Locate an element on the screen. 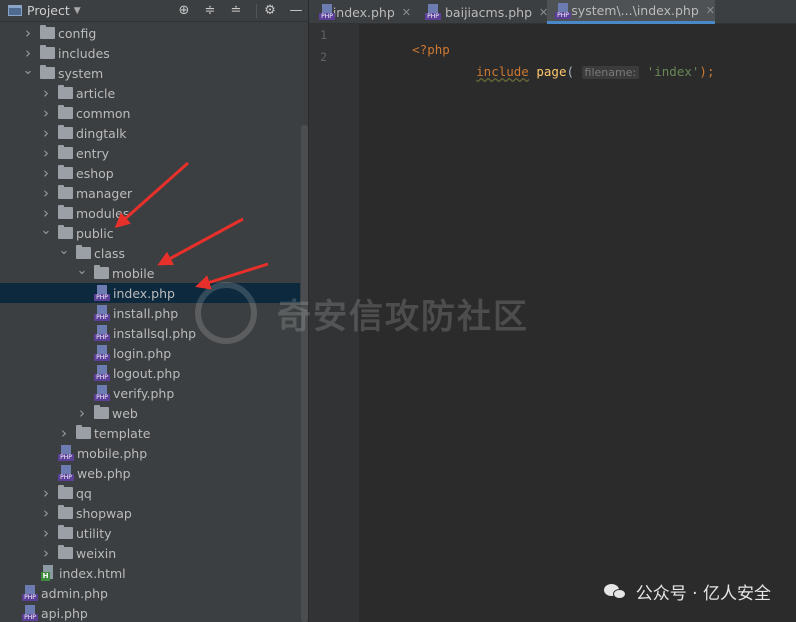  tree-item-config: › config is located at coordinates (150, 33).